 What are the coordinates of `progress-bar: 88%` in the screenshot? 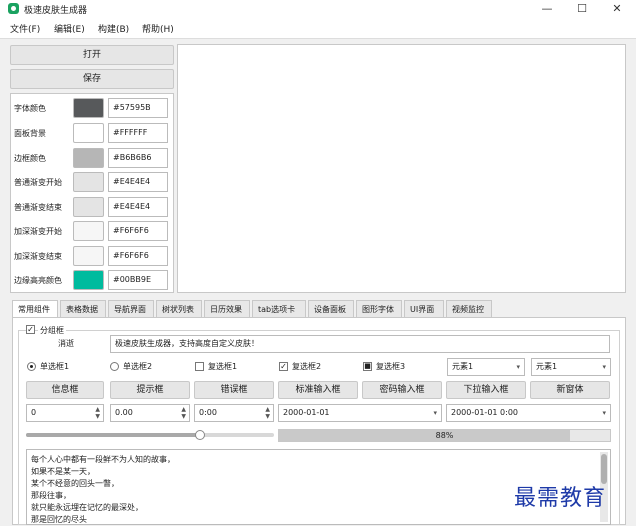 It's located at (444, 435).